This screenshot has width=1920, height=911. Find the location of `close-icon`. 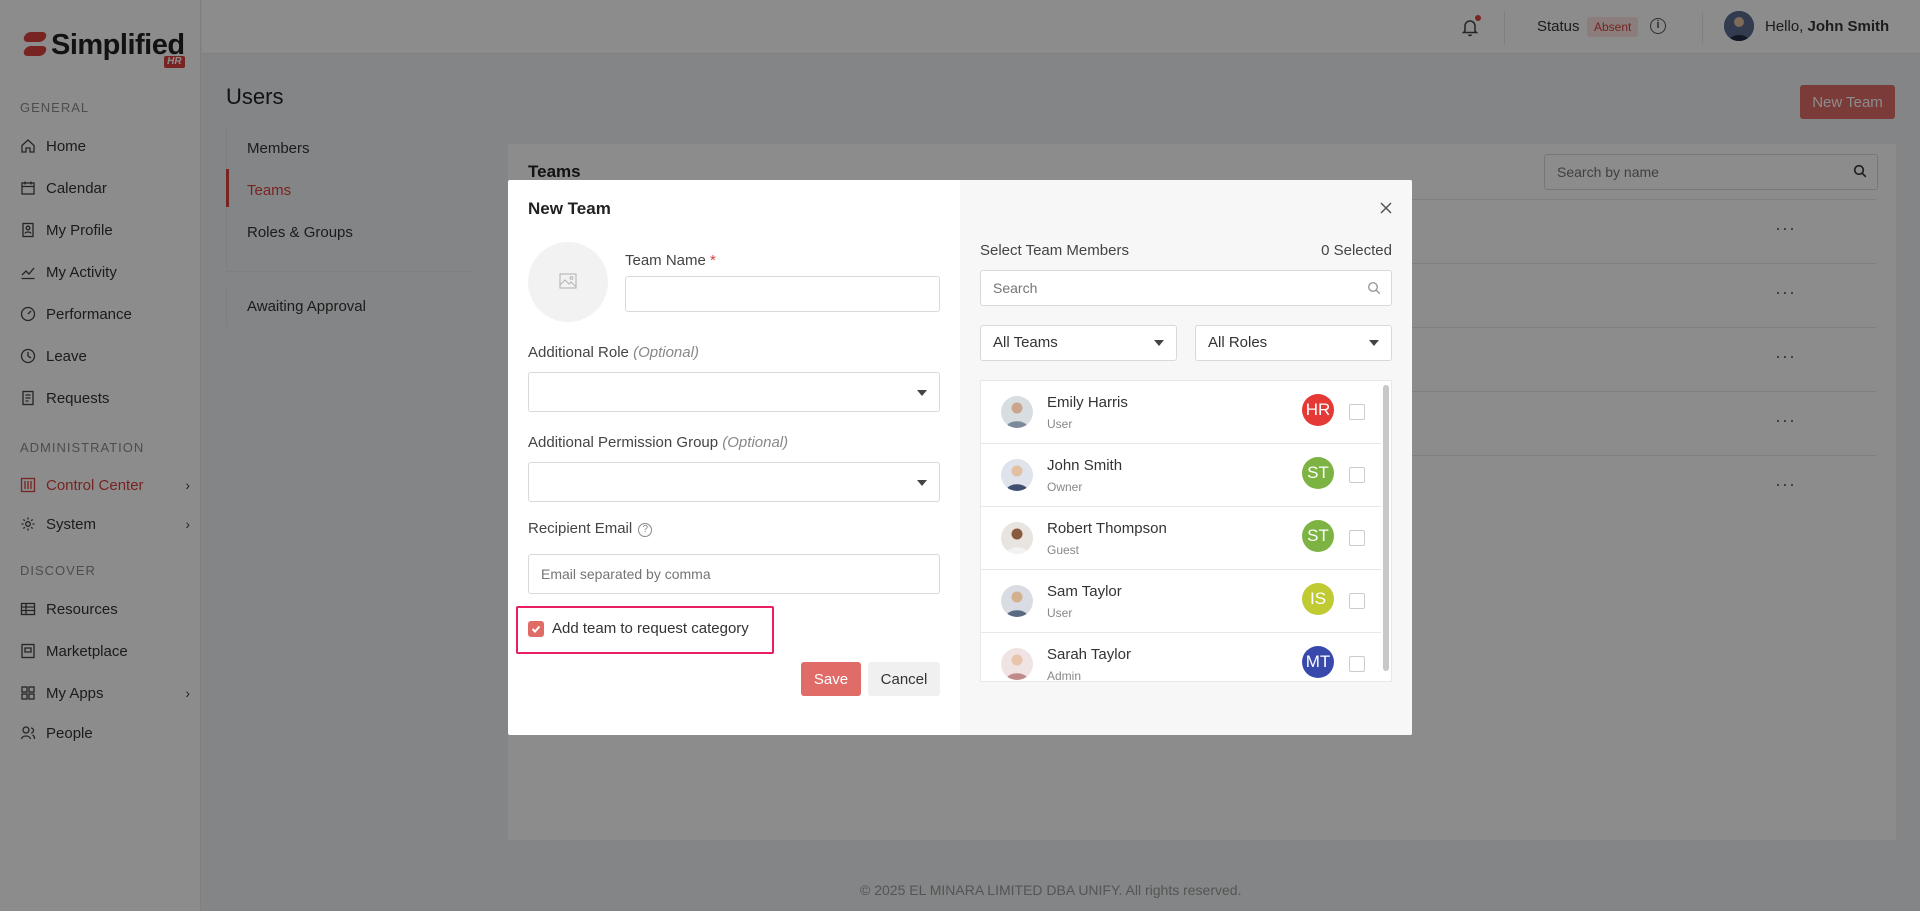

close-icon is located at coordinates (1386, 208).